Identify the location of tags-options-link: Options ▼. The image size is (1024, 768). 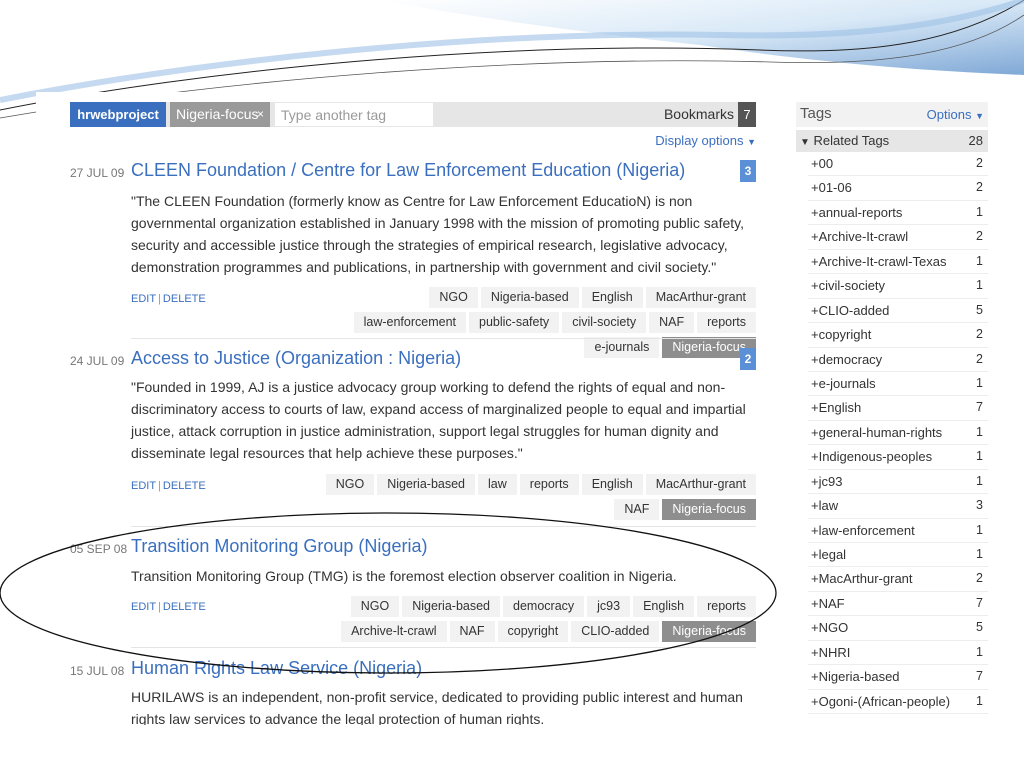
(955, 114).